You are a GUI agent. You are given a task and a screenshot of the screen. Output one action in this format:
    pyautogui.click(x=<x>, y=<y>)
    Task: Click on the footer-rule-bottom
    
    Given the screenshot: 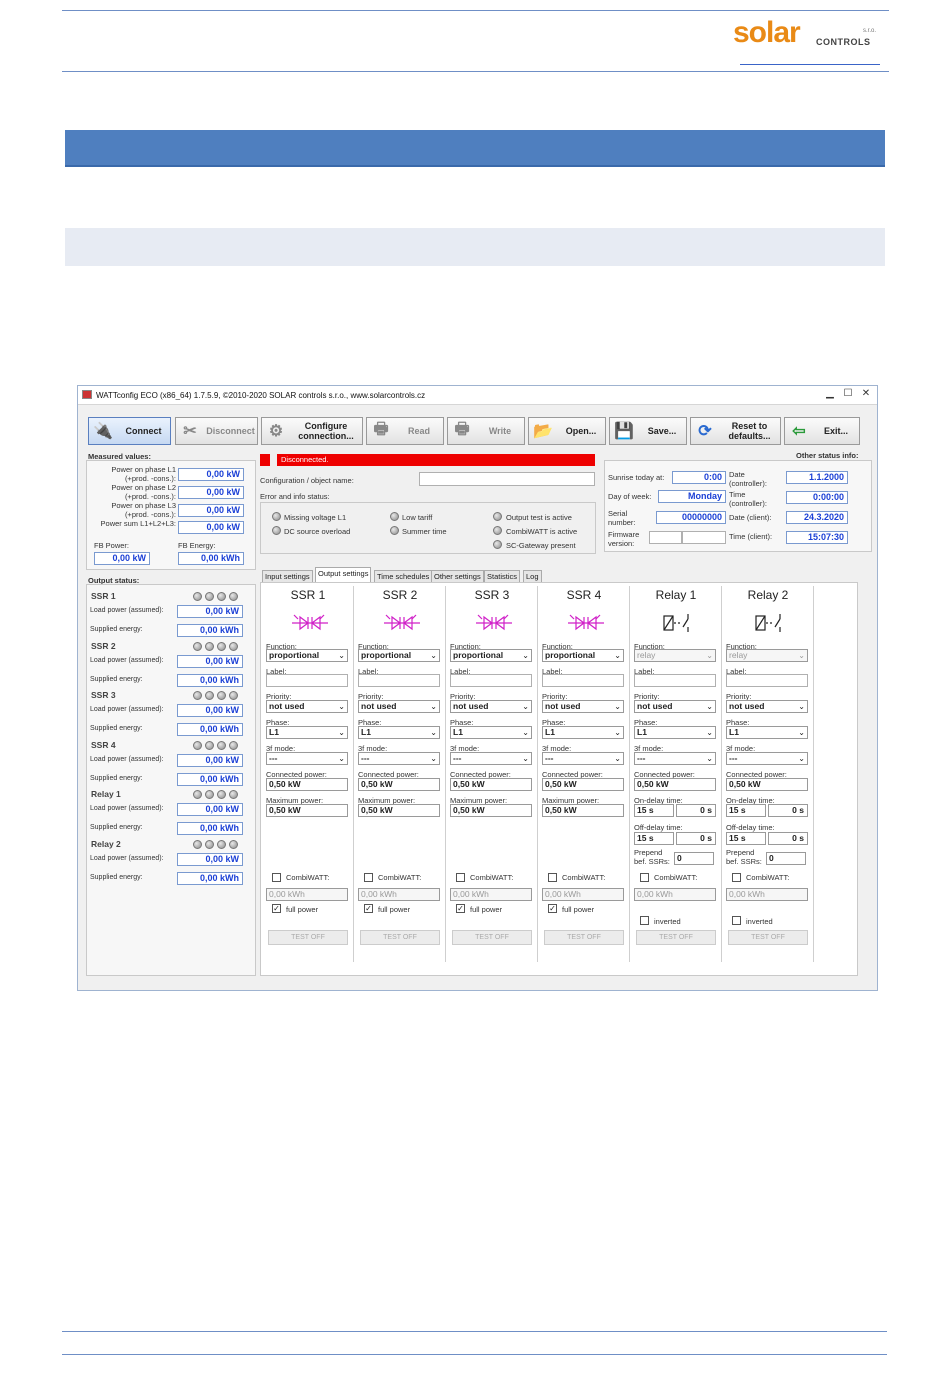 What is the action you would take?
    pyautogui.click(x=474, y=1354)
    